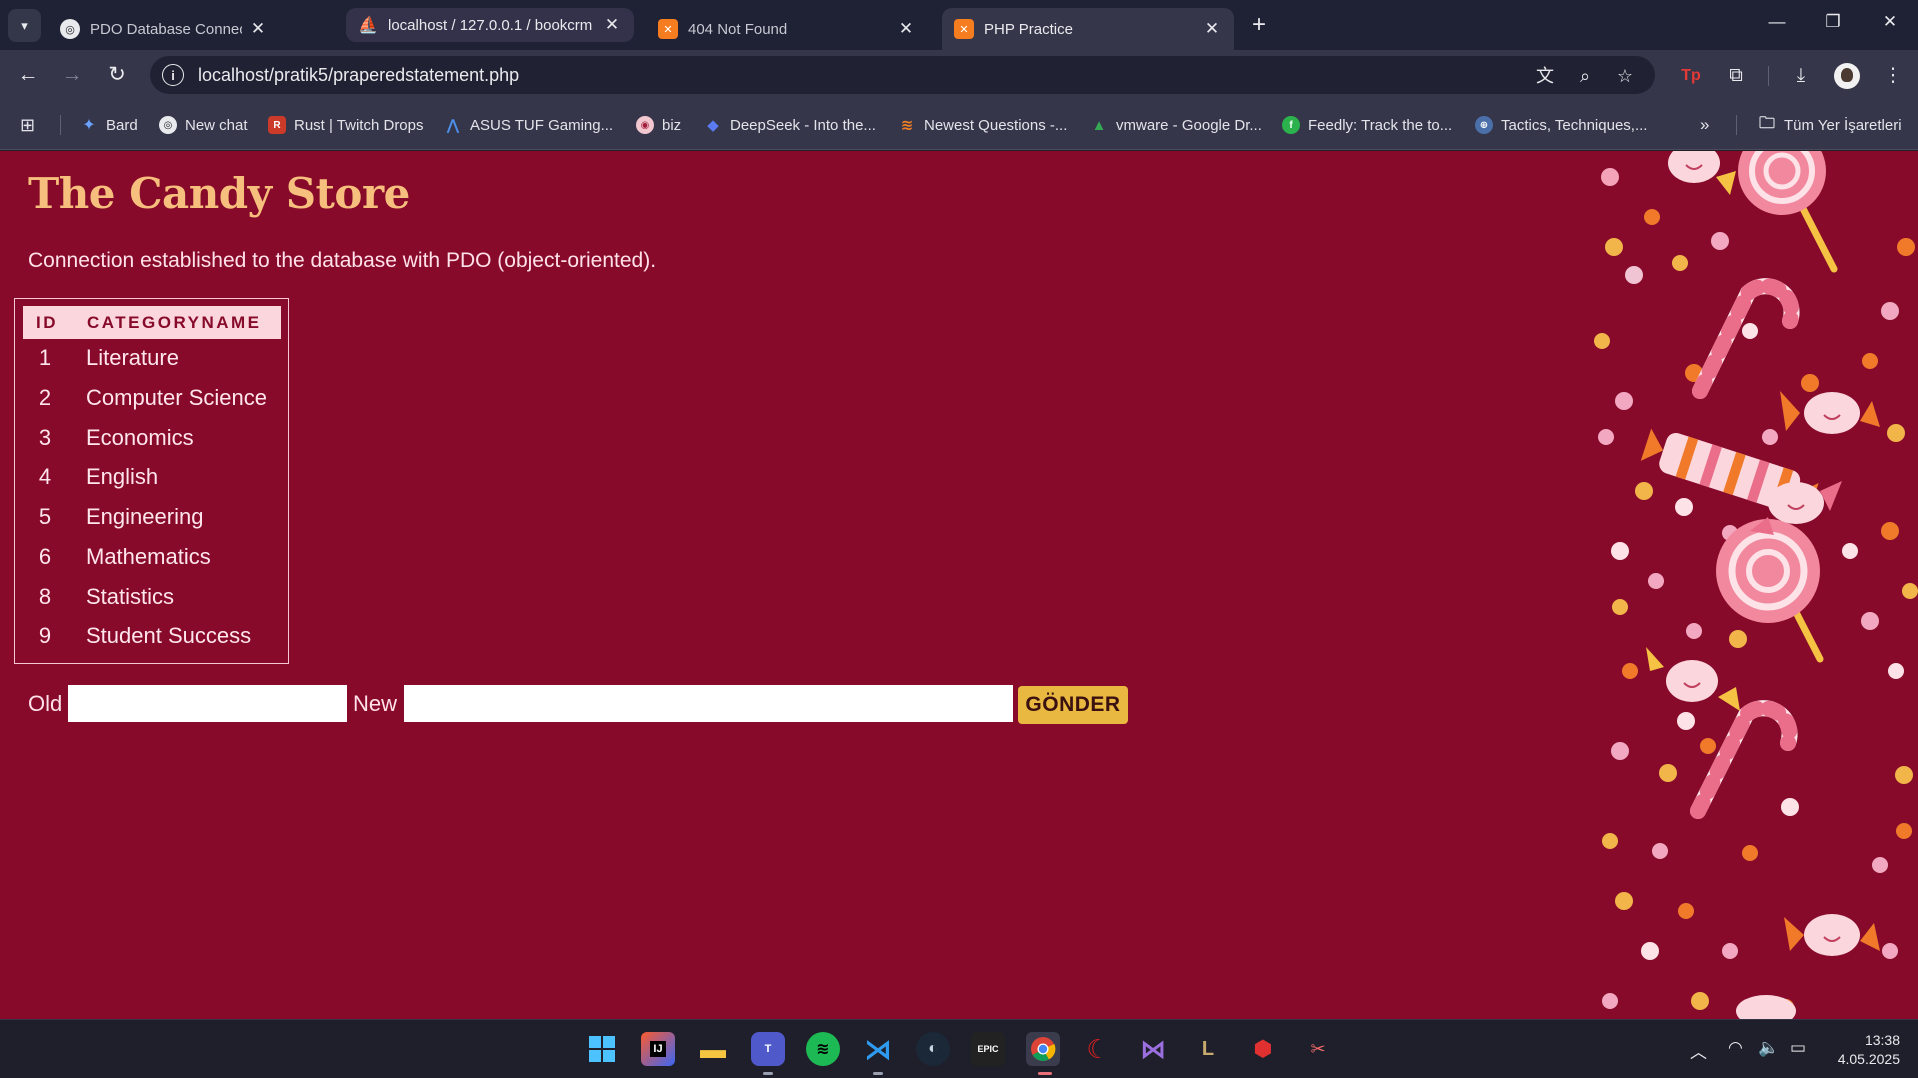 This screenshot has height=1078, width=1918. Describe the element at coordinates (878, 1049) in the screenshot. I see `vscode-icon: ⋊` at that location.